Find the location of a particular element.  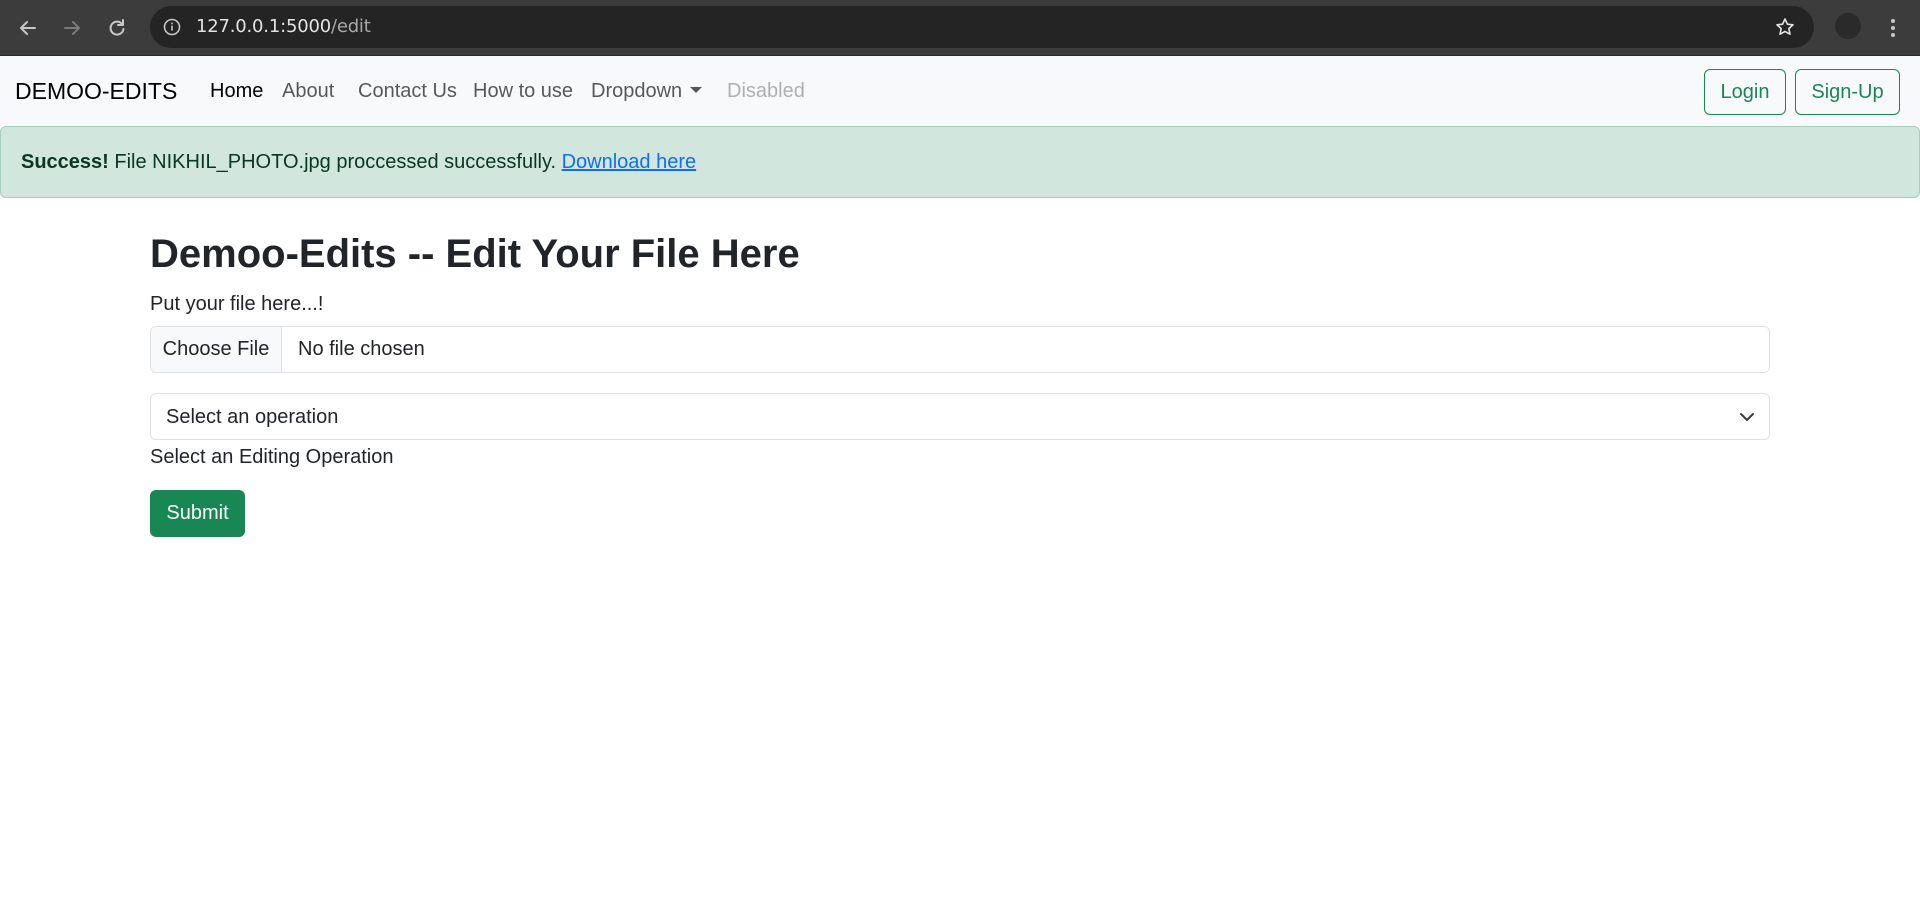

chevron-down-icon is located at coordinates (1747, 417).